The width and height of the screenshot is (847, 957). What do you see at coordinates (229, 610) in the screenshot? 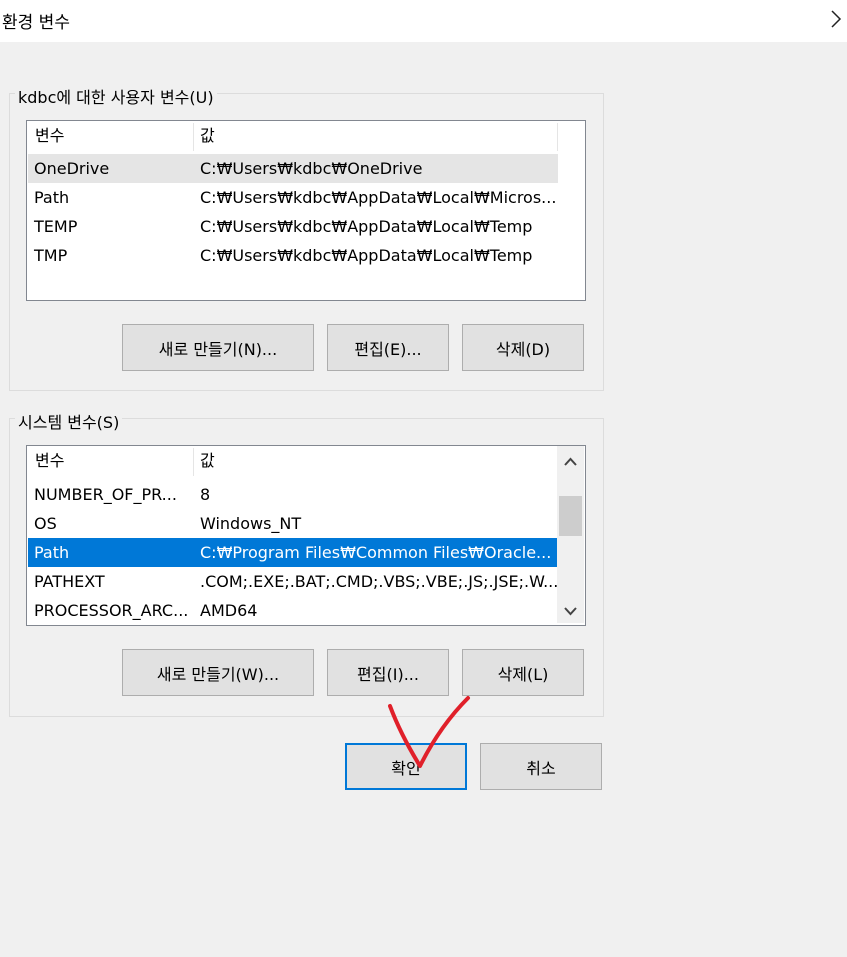
I see `variable-value: AMD64` at bounding box center [229, 610].